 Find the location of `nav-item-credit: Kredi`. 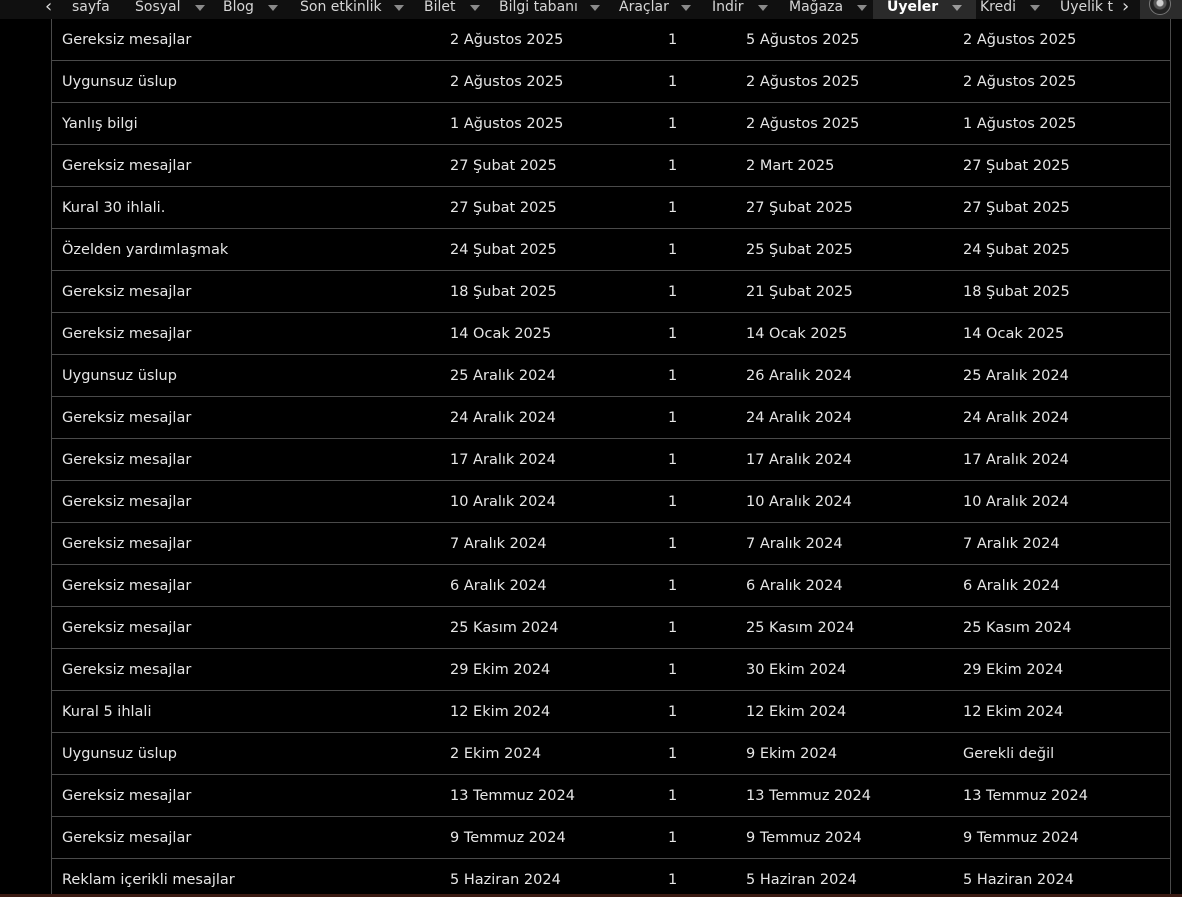

nav-item-credit: Kredi is located at coordinates (1010, 9).